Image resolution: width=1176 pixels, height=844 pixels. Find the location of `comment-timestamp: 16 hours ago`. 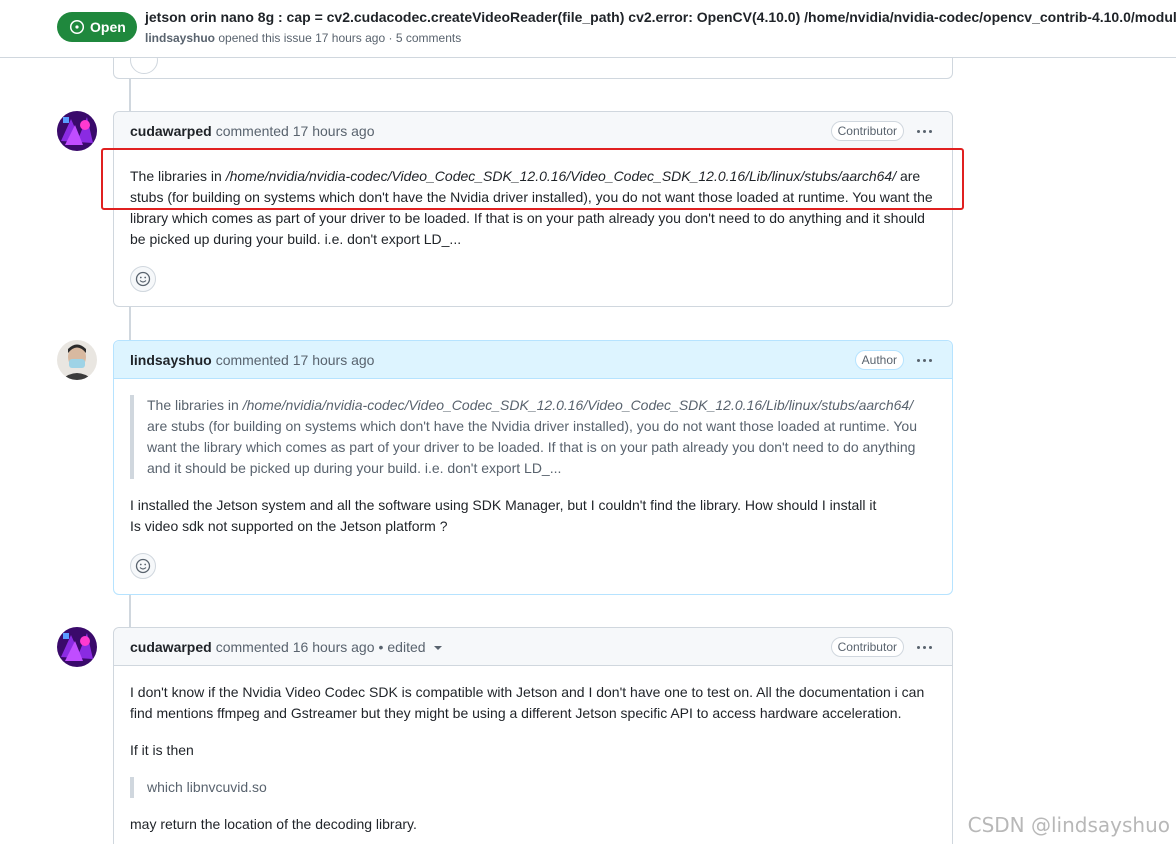

comment-timestamp: 16 hours ago is located at coordinates (334, 647).